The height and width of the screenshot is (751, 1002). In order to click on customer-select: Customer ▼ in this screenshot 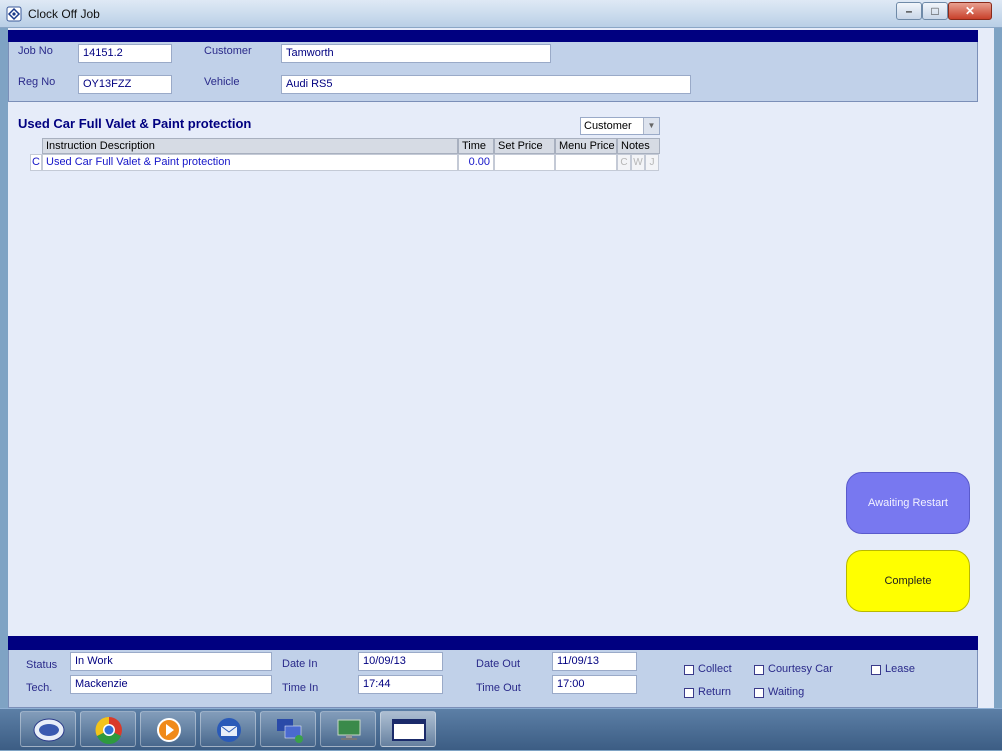, I will do `click(620, 126)`.